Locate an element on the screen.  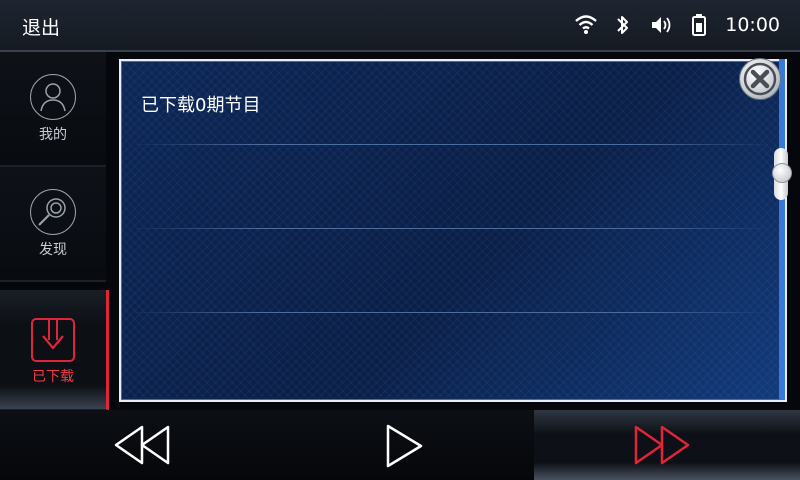
clock: 10:00 is located at coordinates (752, 25).